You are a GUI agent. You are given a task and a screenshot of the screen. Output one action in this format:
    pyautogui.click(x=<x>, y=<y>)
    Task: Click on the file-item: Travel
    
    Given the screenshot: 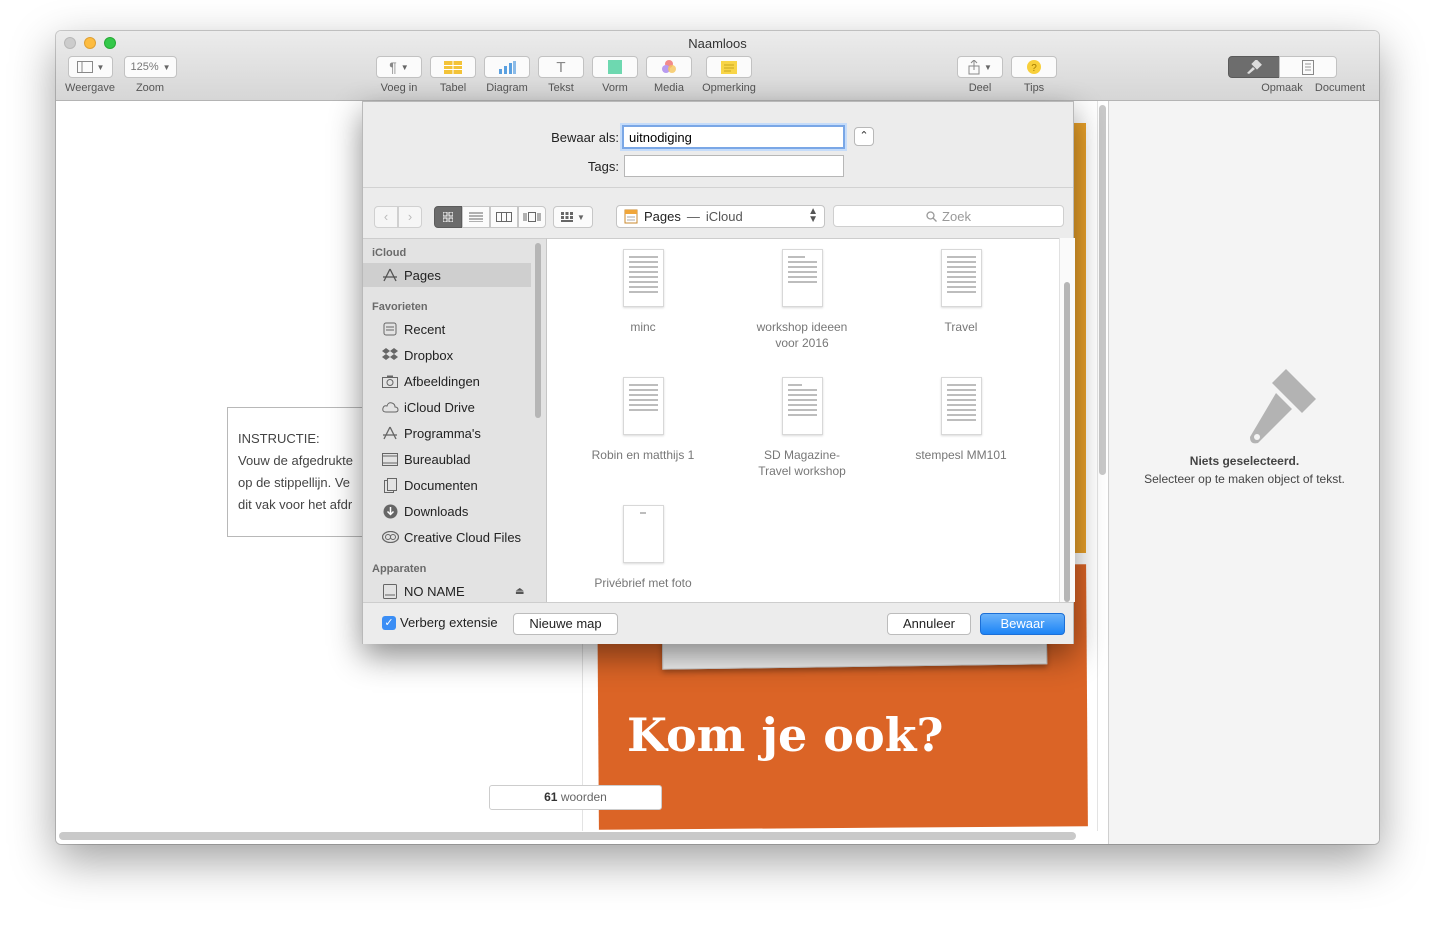 What is the action you would take?
    pyautogui.click(x=961, y=292)
    